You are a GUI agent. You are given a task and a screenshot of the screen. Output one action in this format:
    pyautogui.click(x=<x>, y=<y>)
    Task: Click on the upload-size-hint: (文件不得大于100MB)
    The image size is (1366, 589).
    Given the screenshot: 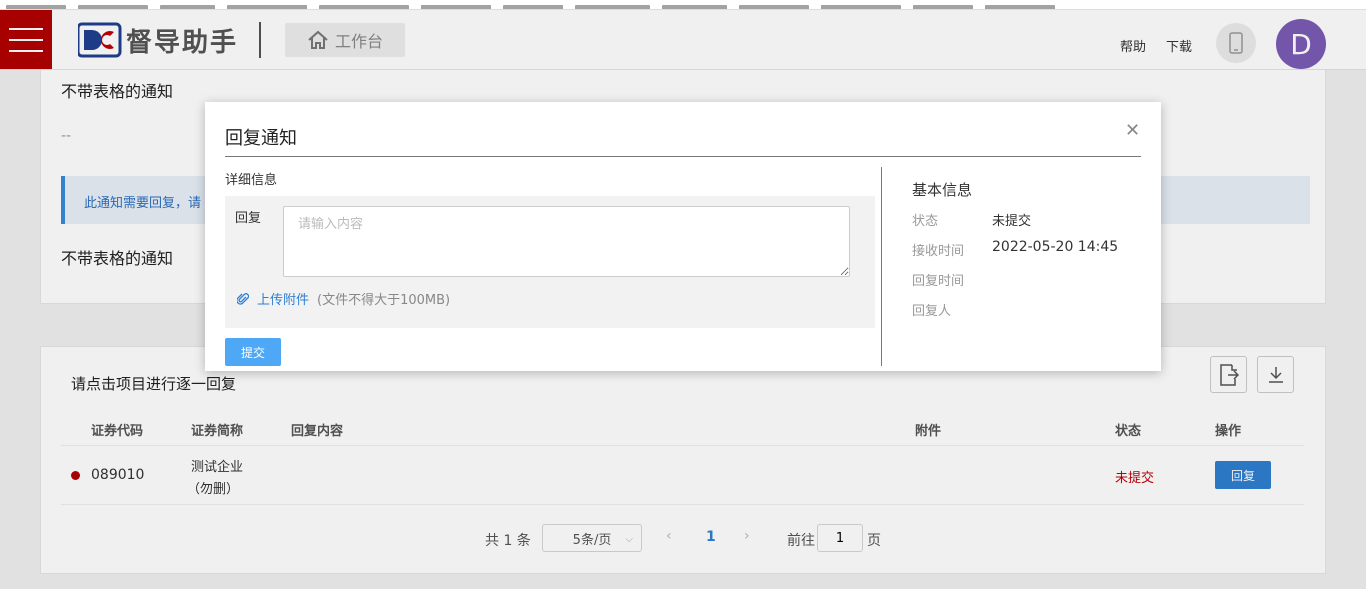 What is the action you would take?
    pyautogui.click(x=384, y=300)
    